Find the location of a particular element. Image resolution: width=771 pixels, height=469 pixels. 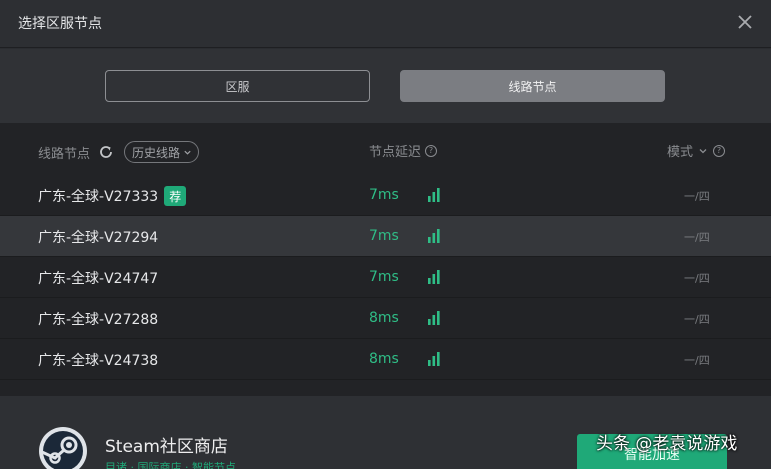

refresh-icon is located at coordinates (106, 152).